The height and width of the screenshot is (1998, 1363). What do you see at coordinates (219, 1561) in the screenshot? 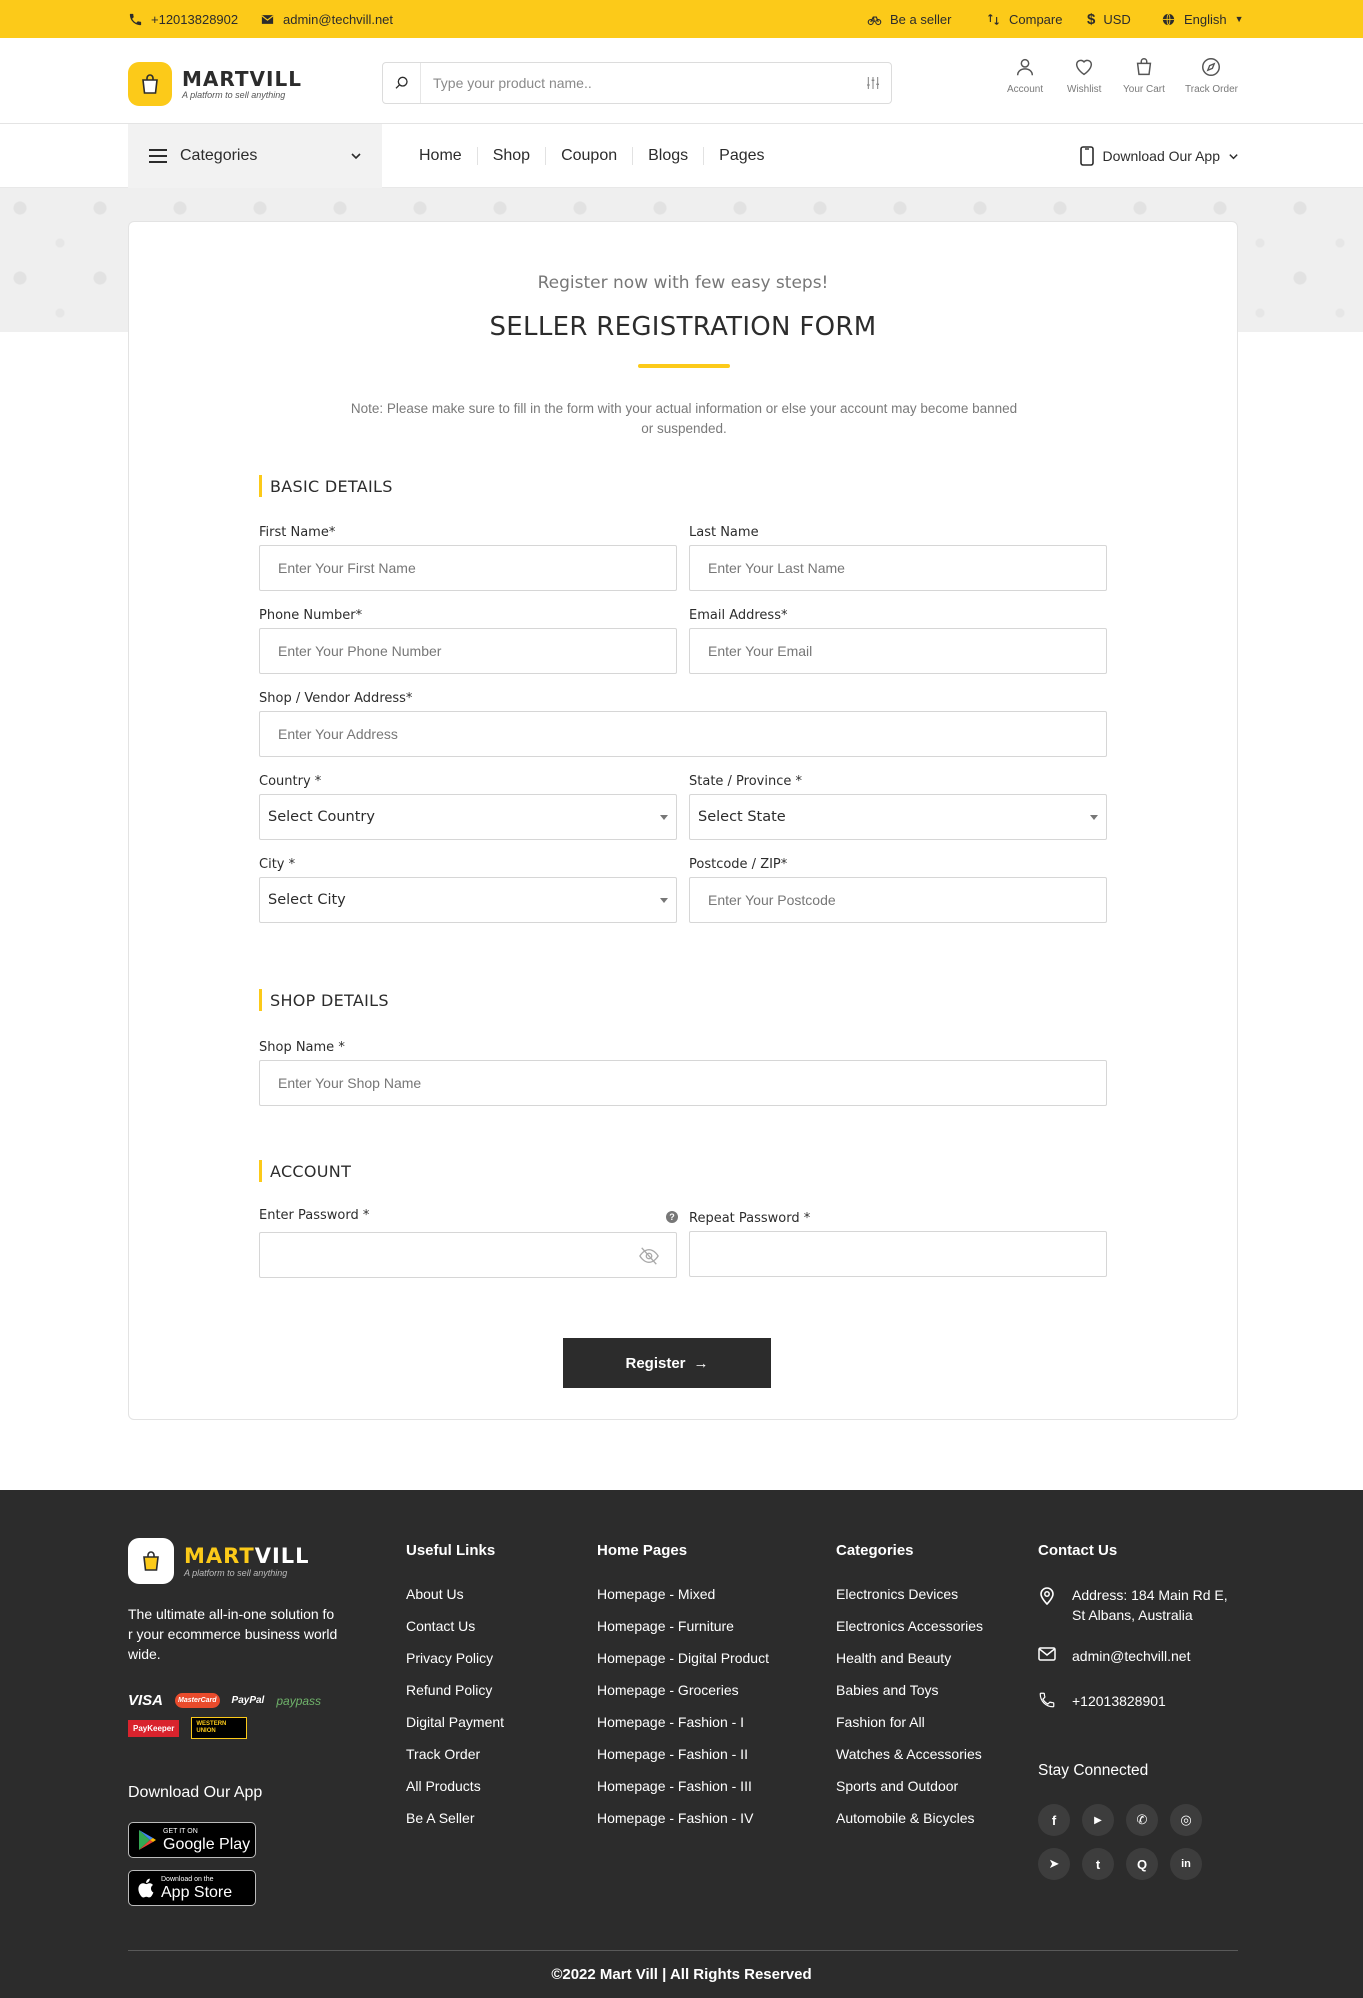
I see `footer-brand-logo: MARTVILL A platform to sell anything` at bounding box center [219, 1561].